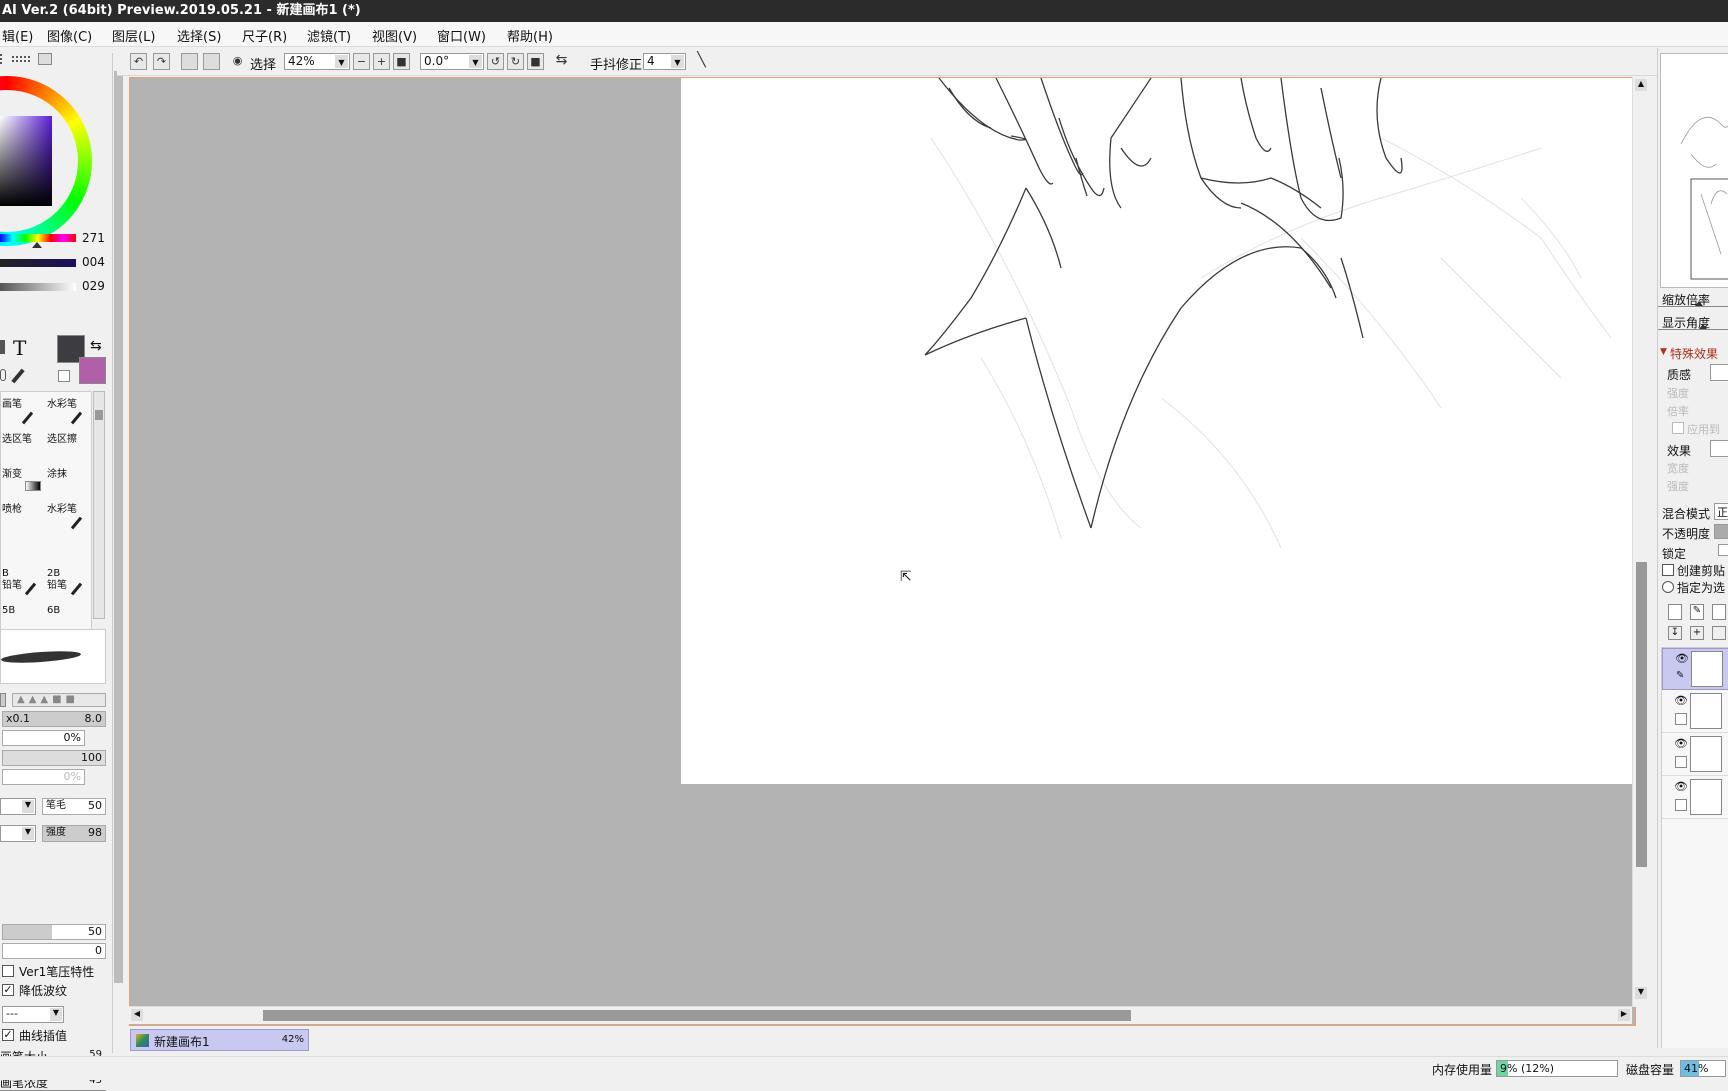 The image size is (1728, 1091). Describe the element at coordinates (72, 776) in the screenshot. I see `min-density-value: 0%` at that location.